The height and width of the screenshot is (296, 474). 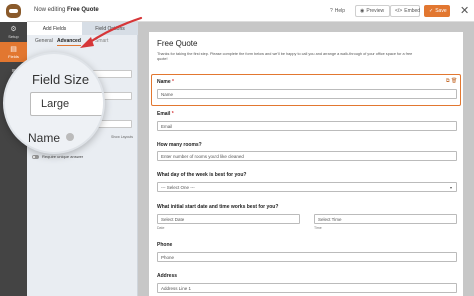 I want to click on address-field-label: Address, so click(x=167, y=276).